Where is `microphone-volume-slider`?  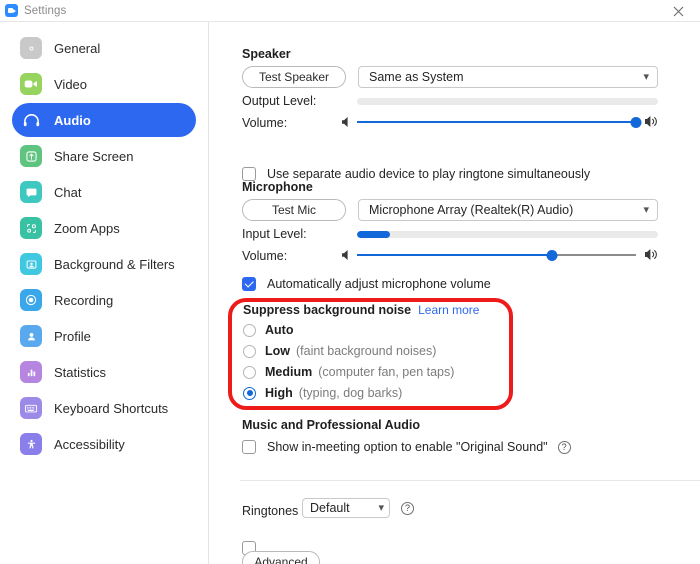 microphone-volume-slider is located at coordinates (496, 255).